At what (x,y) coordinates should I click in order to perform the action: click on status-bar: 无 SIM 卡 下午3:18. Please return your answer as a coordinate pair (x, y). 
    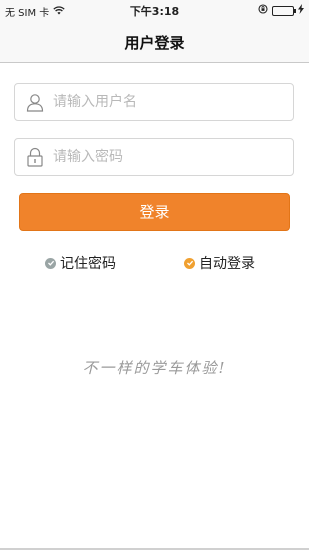
    Looking at the image, I should click on (154, 10).